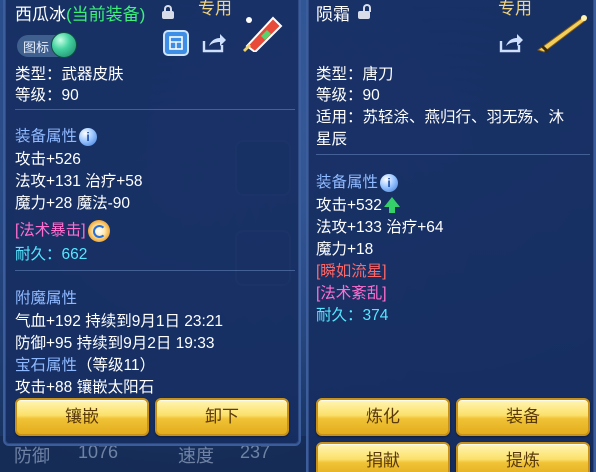 This screenshot has height=472, width=596. I want to click on item-name: 西瓜冰, so click(40, 14).